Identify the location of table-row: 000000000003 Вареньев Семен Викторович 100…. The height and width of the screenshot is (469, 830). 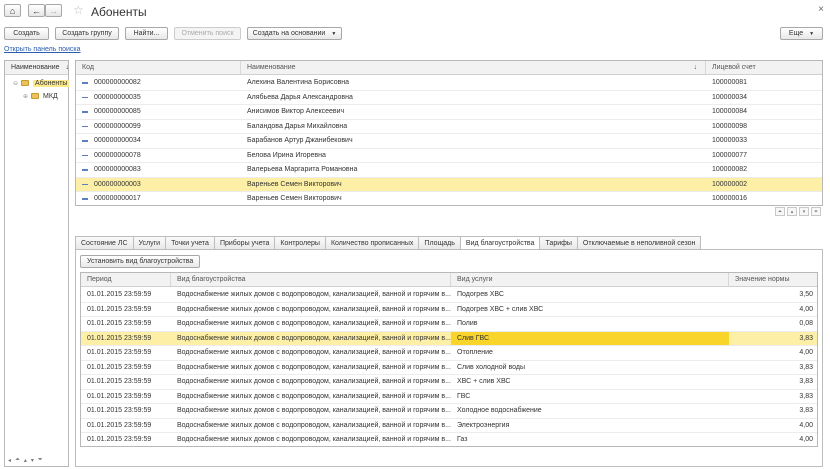
(449, 184).